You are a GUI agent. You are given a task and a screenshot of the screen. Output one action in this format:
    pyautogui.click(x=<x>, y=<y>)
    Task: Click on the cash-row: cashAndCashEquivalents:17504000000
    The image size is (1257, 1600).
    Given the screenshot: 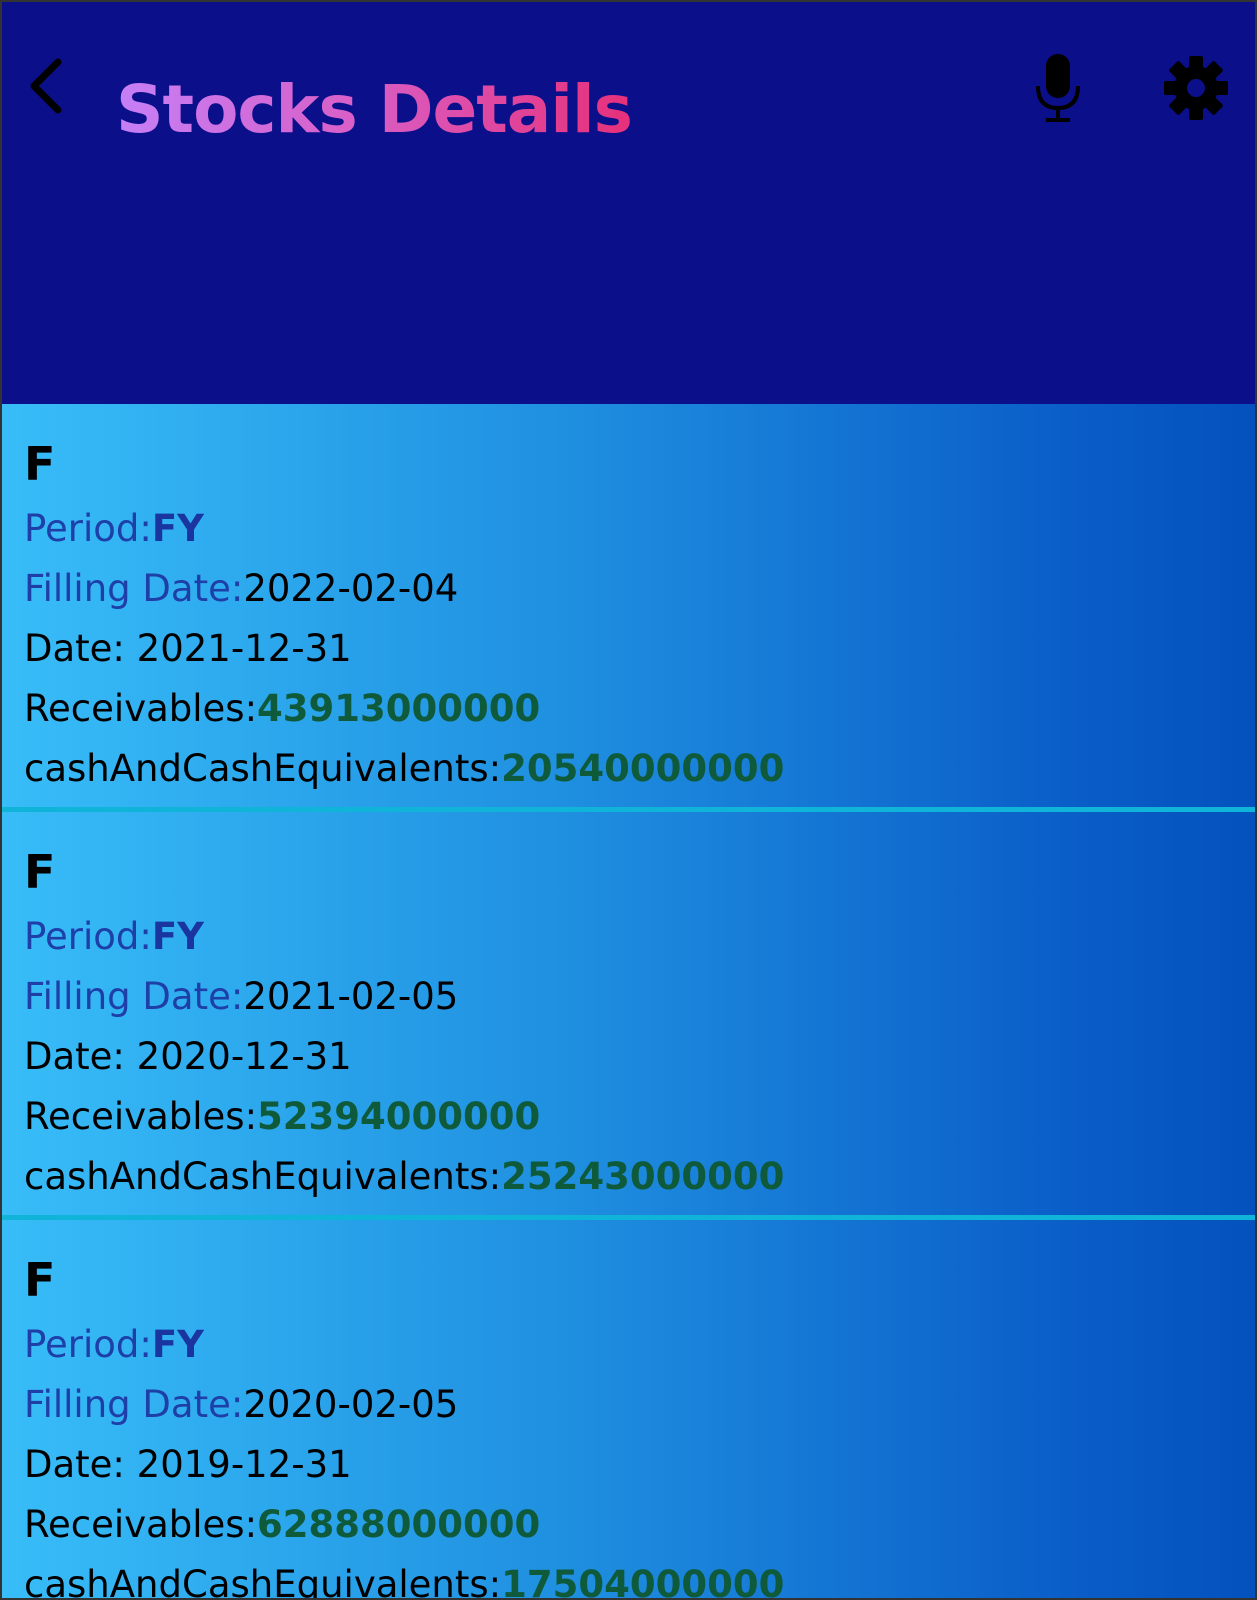 What is the action you would take?
    pyautogui.click(x=404, y=1579)
    